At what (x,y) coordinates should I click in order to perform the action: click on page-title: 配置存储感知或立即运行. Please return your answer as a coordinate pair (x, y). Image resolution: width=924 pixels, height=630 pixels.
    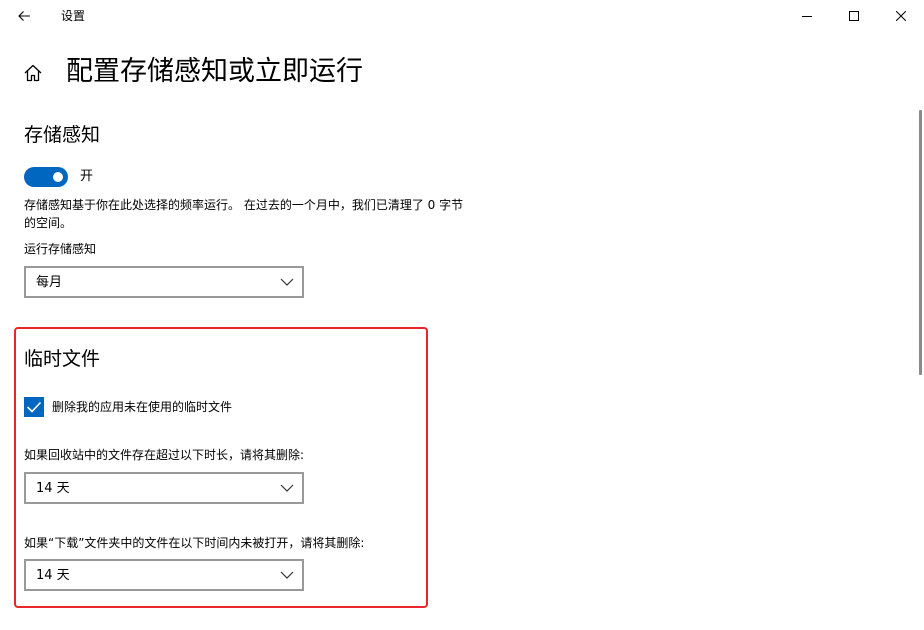
    Looking at the image, I should click on (214, 71).